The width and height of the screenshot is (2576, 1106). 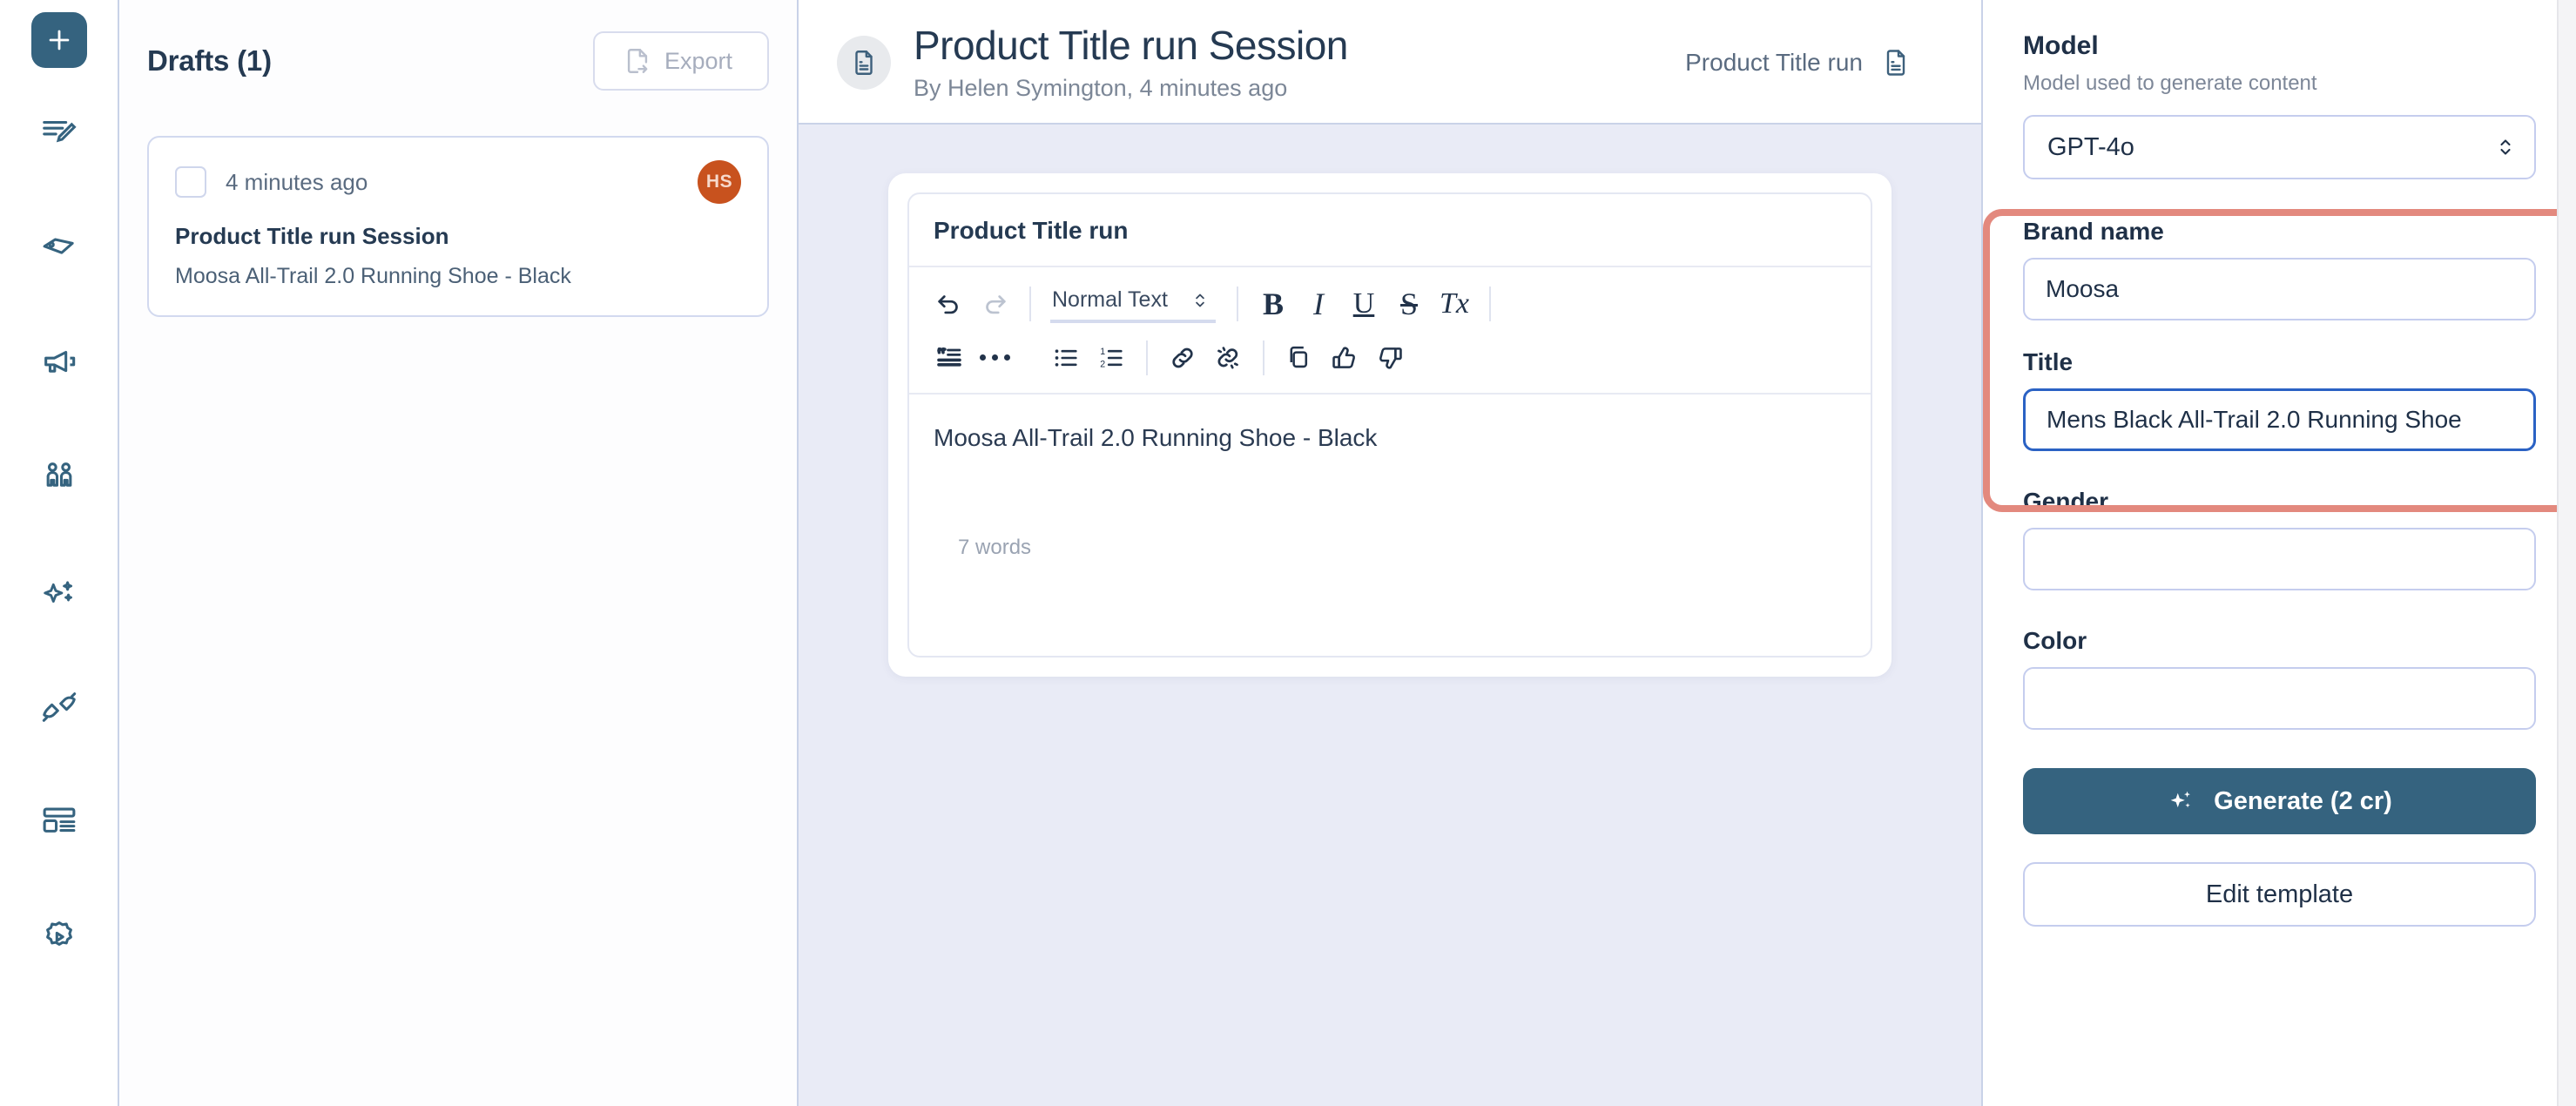 I want to click on edit-template-label: Edit template, so click(x=2279, y=894).